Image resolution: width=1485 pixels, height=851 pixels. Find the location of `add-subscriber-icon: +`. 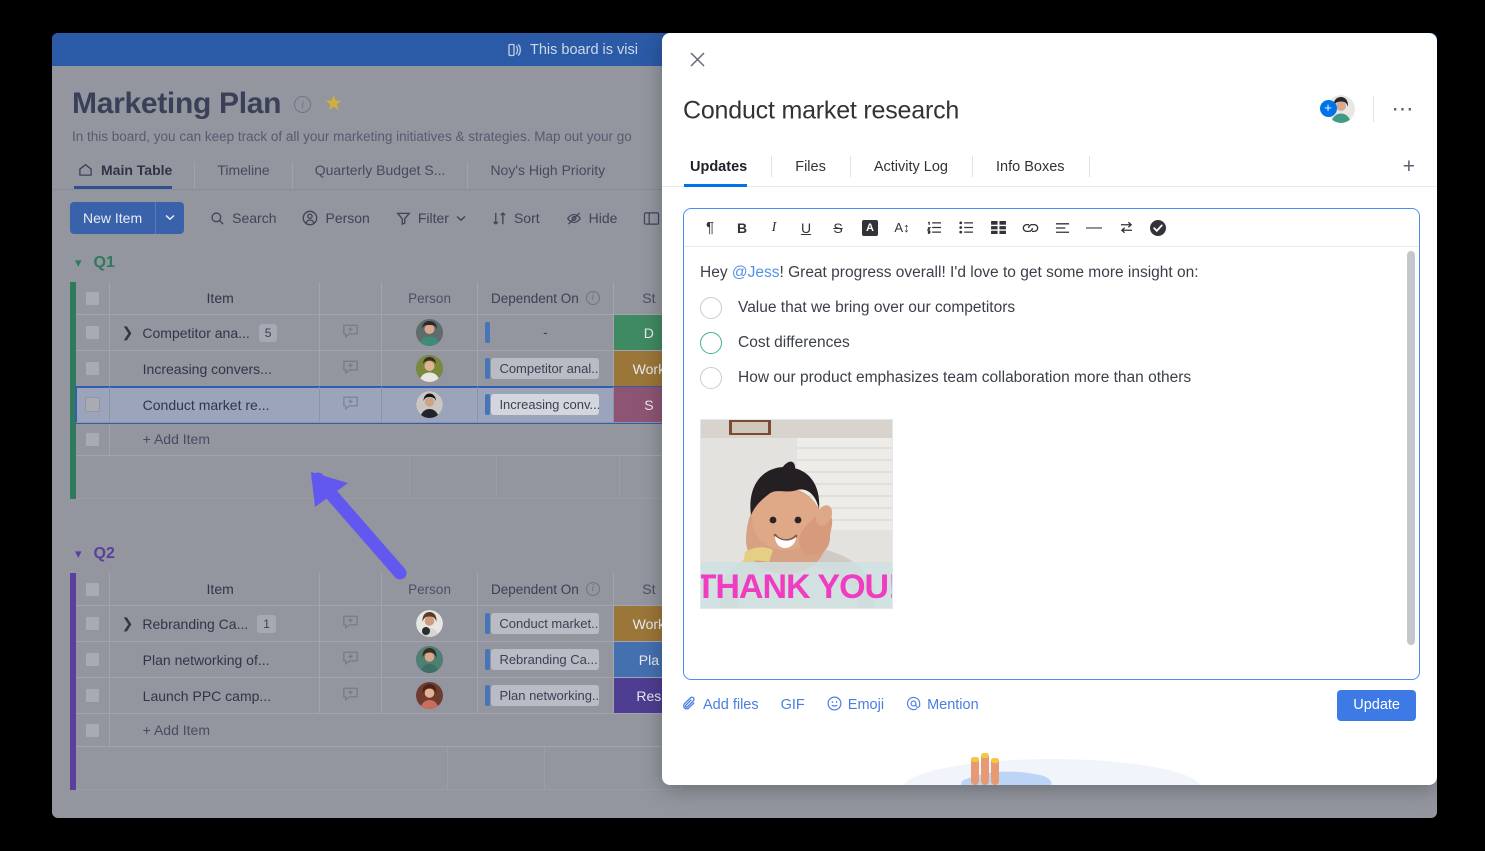

add-subscriber-icon: + is located at coordinates (1328, 108).